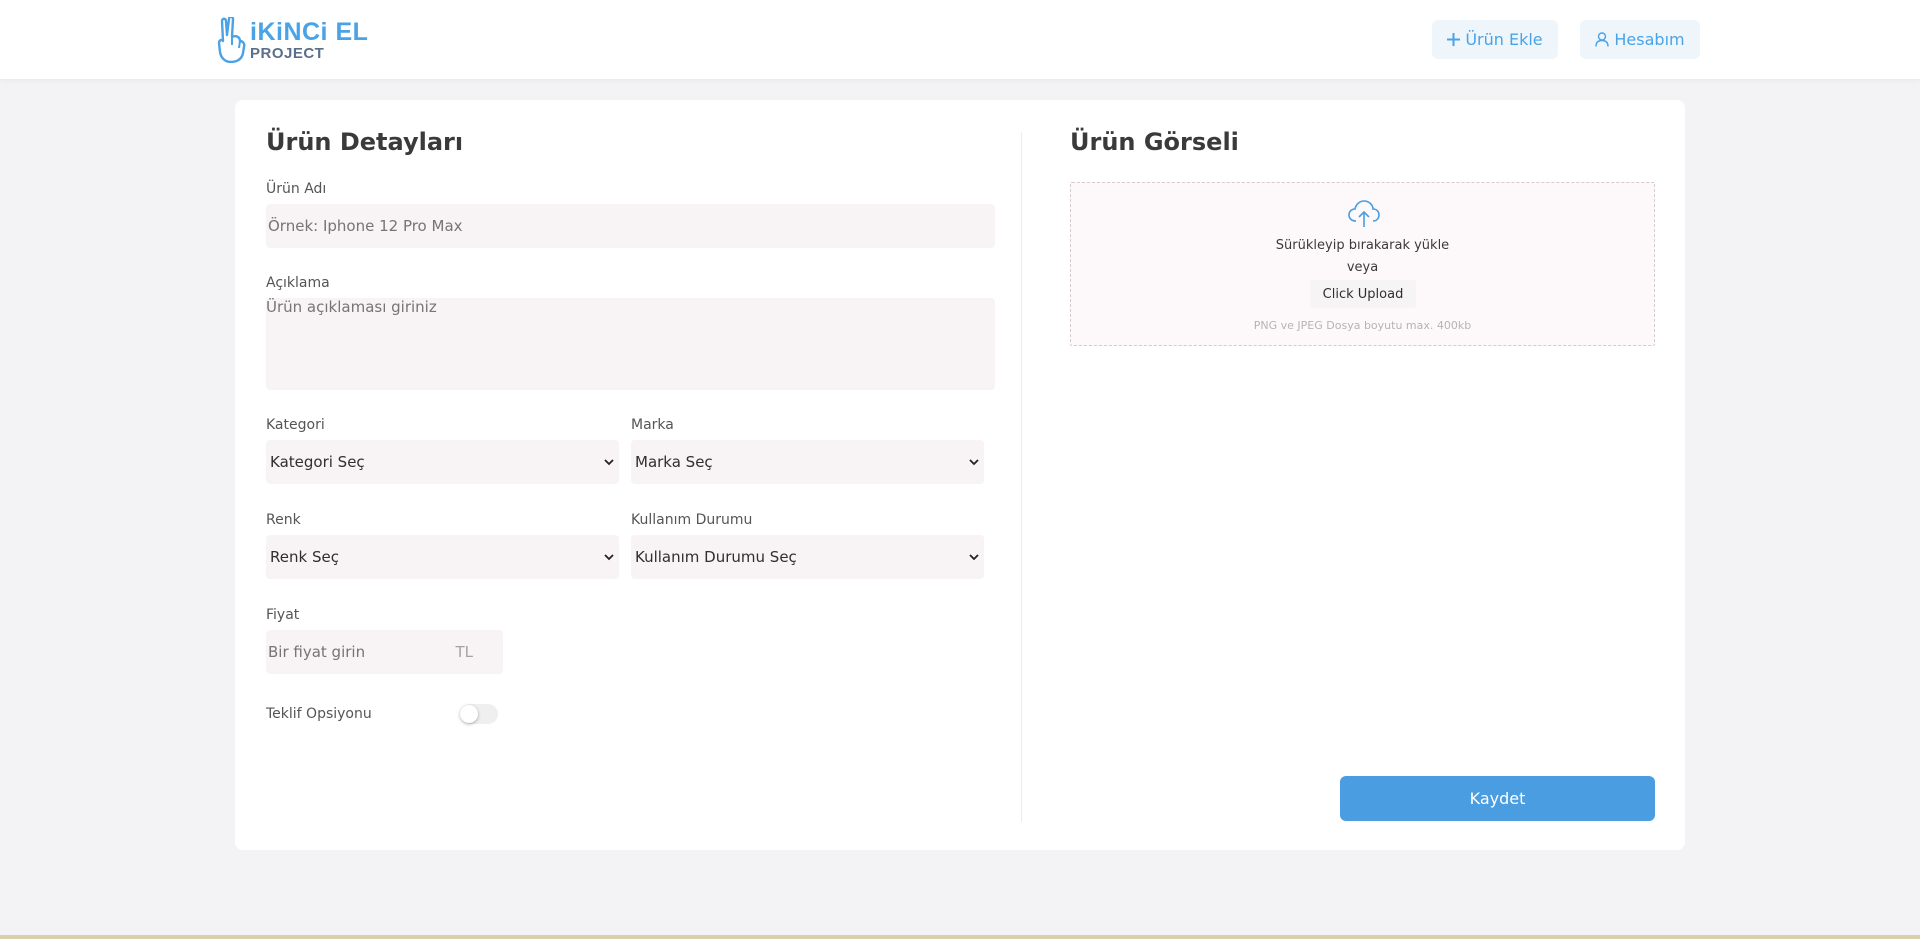 The height and width of the screenshot is (939, 1920). Describe the element at coordinates (807, 462) in the screenshot. I see `brand-select: Marka Seç` at that location.